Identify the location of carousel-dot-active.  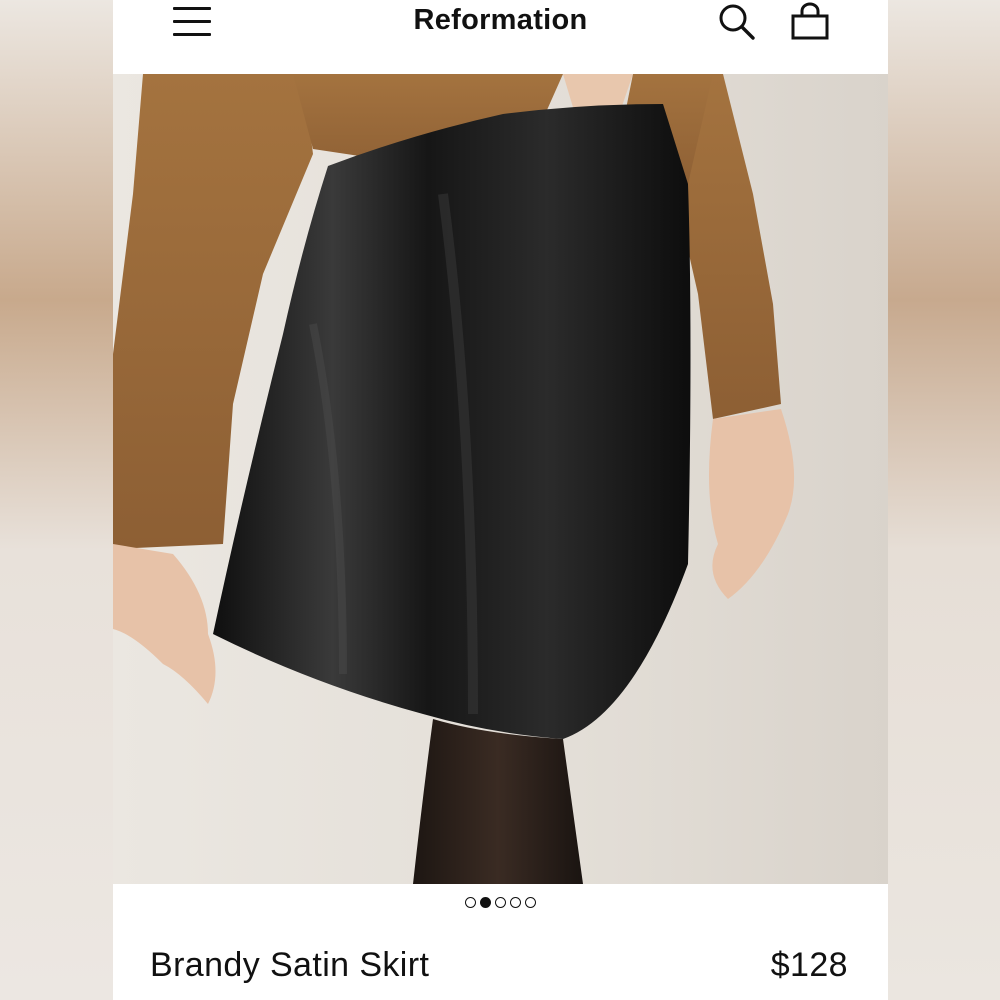
(485, 902).